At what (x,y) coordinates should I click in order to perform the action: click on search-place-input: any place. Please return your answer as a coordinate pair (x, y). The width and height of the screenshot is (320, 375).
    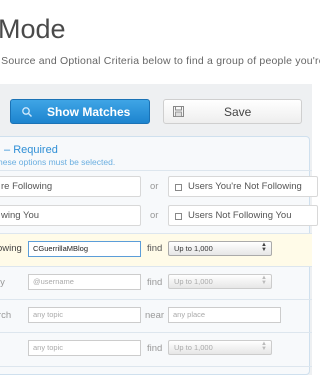
    Looking at the image, I should click on (224, 315).